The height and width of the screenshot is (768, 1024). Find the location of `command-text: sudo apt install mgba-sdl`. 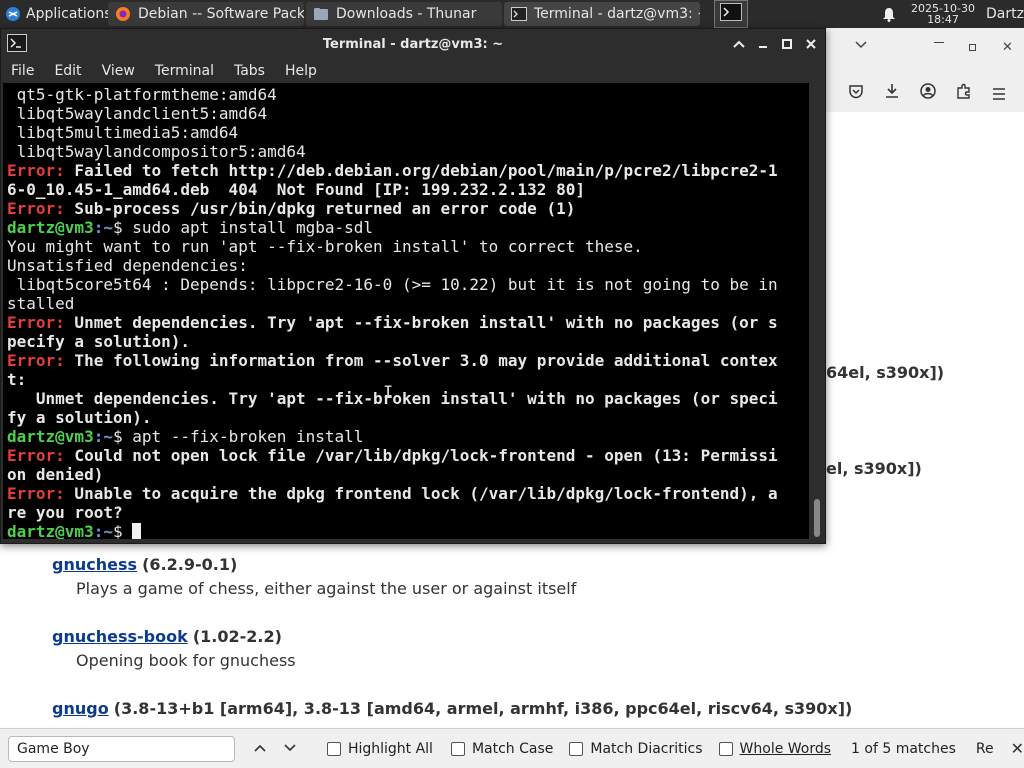

command-text: sudo apt install mgba-sdl is located at coordinates (248, 227).